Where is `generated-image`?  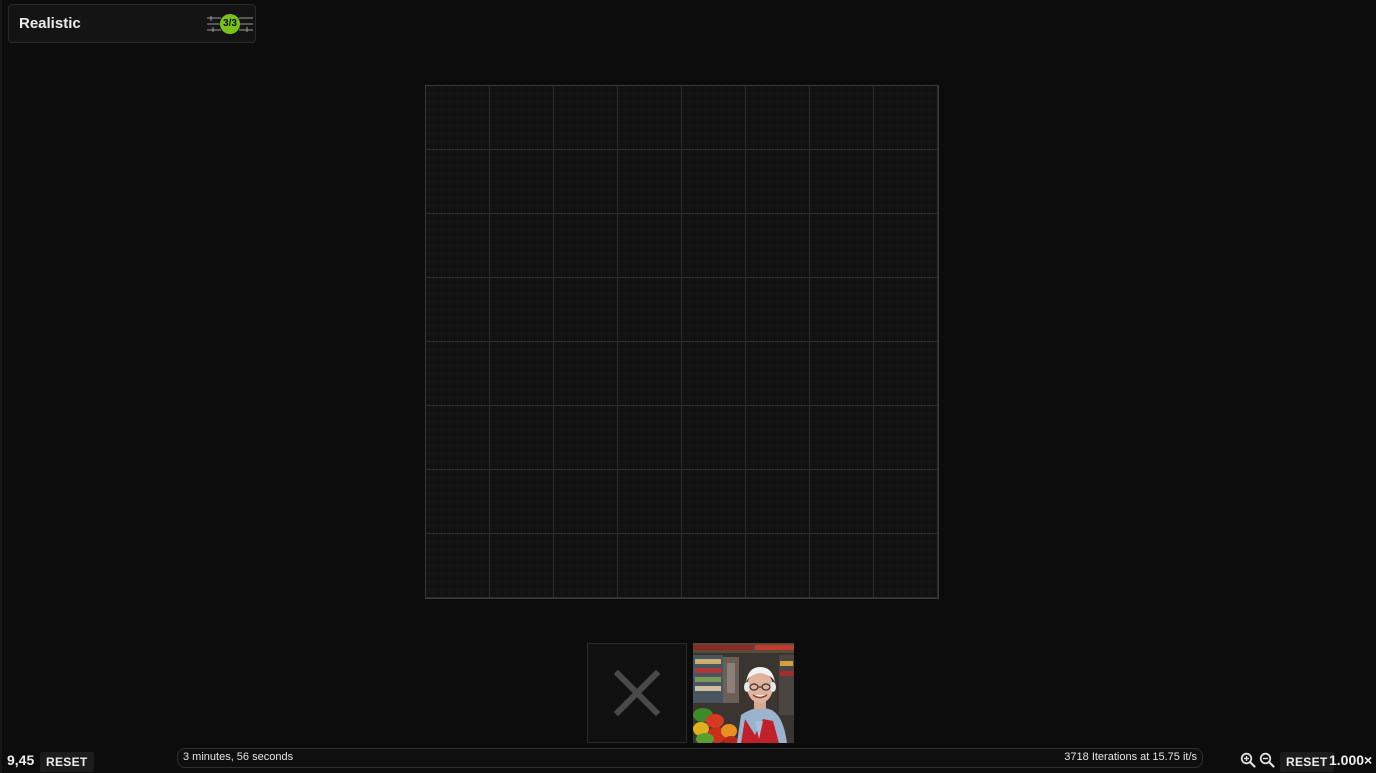 generated-image is located at coordinates (743, 693).